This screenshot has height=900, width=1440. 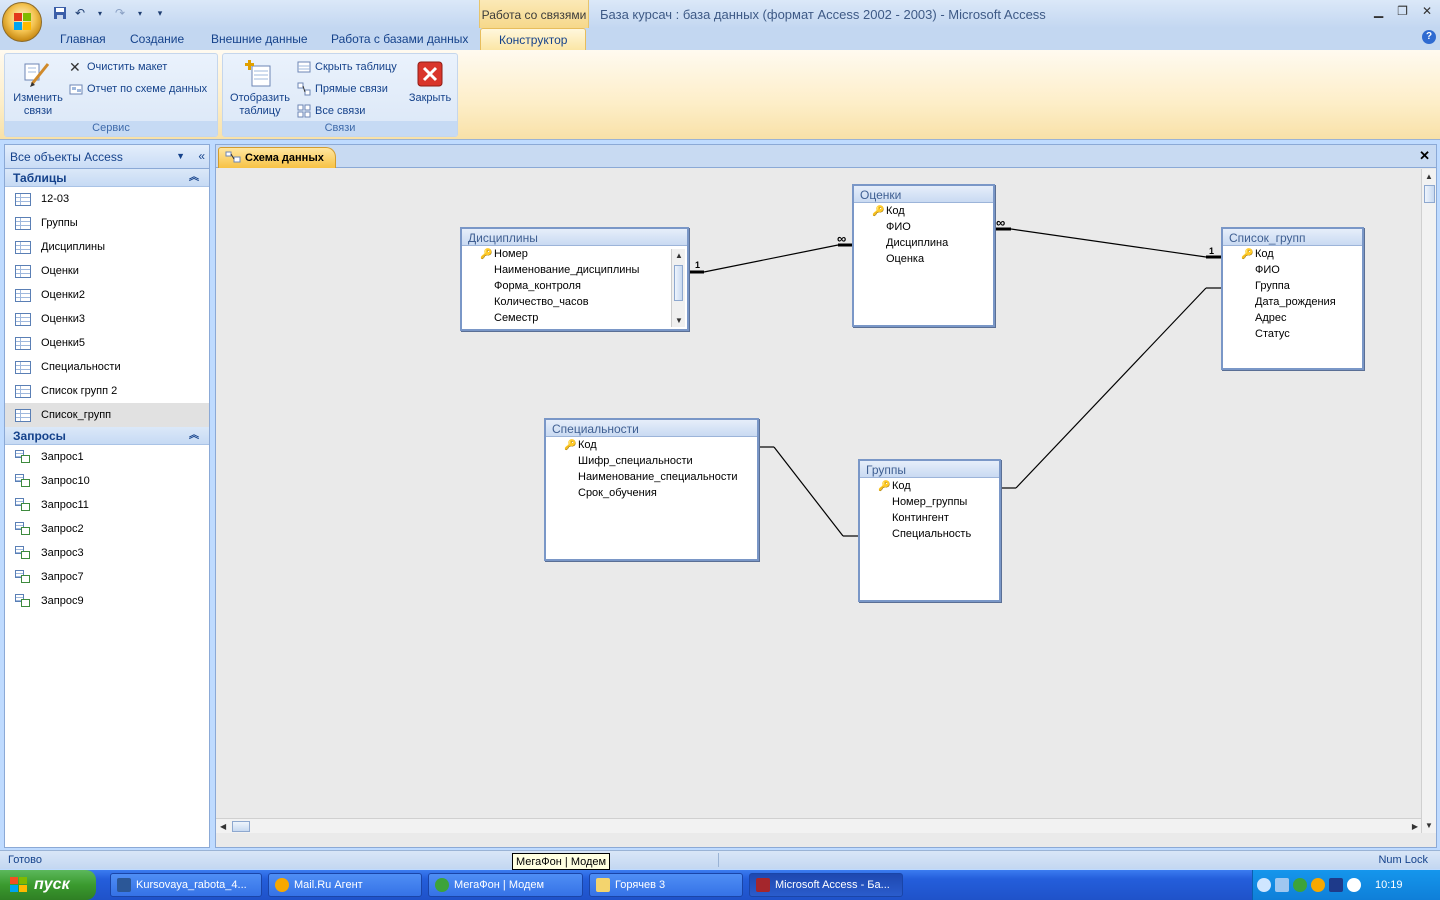 I want to click on tab-database-tools: Работа с базами данных, so click(x=399, y=39).